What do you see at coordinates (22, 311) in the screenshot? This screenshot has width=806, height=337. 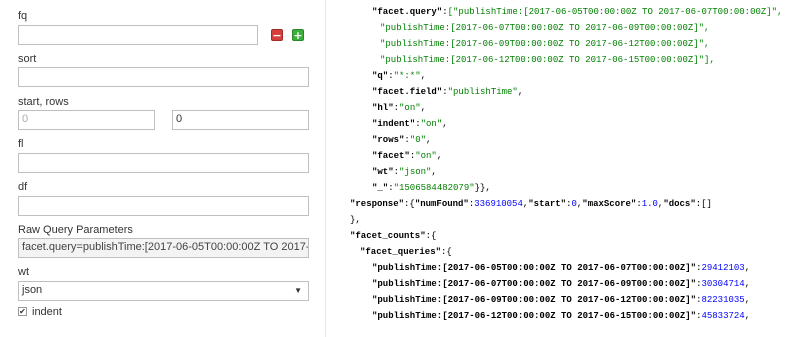 I see `indent-checkbox: ✔` at bounding box center [22, 311].